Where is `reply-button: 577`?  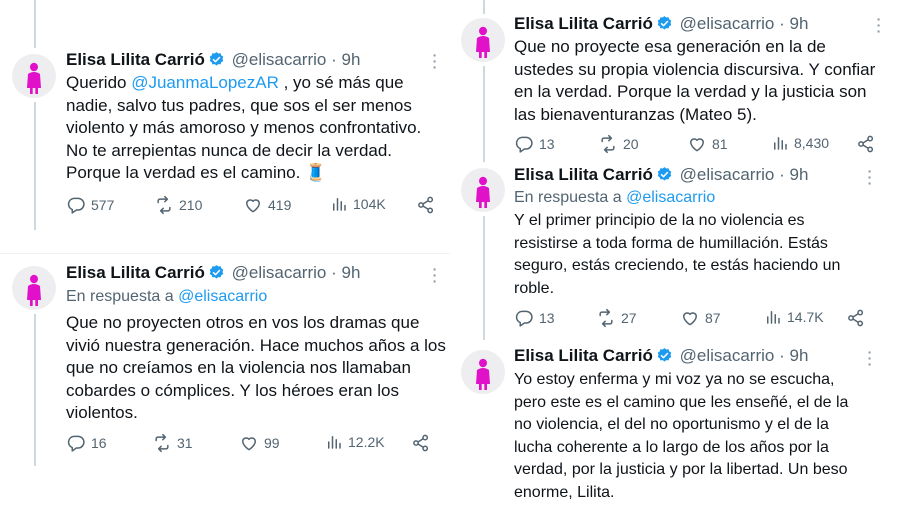
reply-button: 577 is located at coordinates (90, 205).